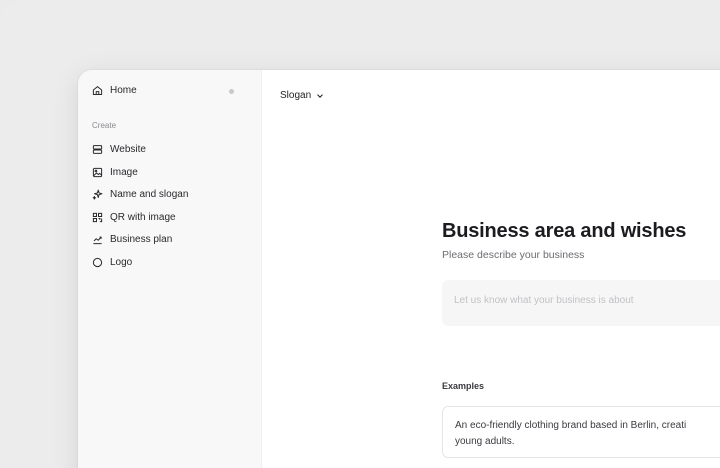 The image size is (720, 468). What do you see at coordinates (231, 91) in the screenshot?
I see `collapse-sidebar-icon` at bounding box center [231, 91].